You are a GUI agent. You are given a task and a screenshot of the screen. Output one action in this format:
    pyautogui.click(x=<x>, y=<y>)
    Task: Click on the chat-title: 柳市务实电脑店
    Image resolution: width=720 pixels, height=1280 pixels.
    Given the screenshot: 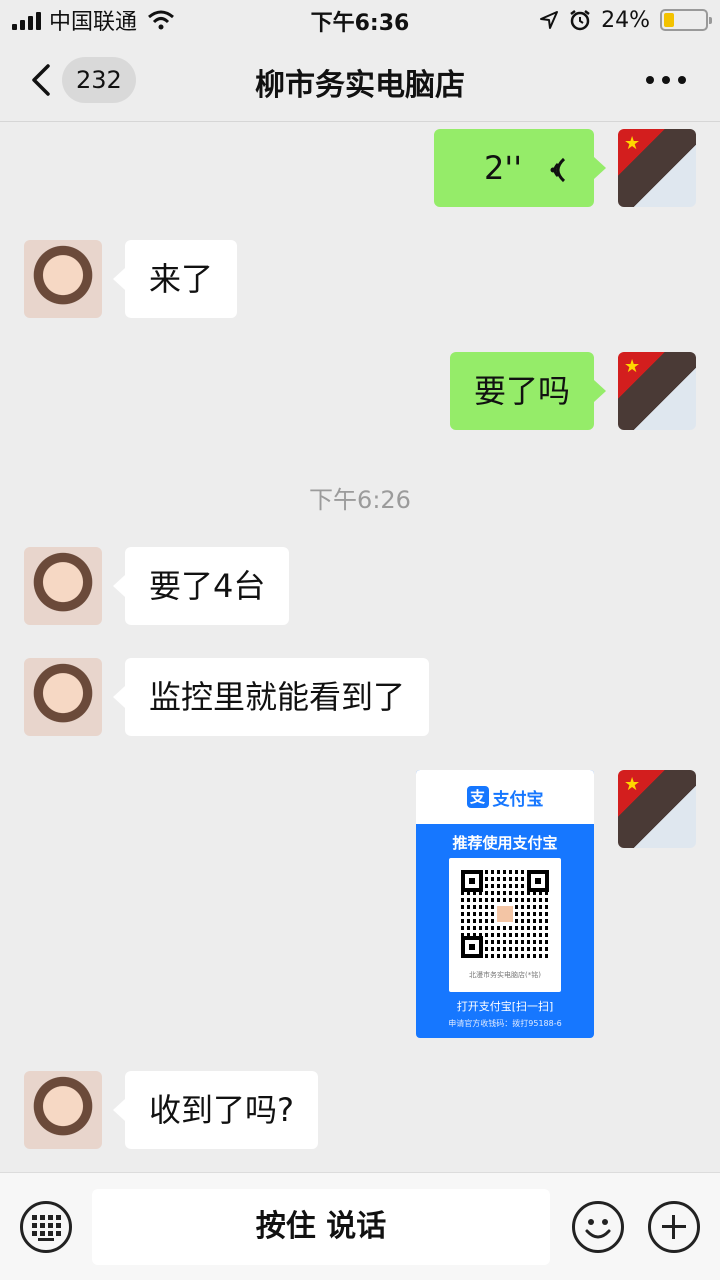 What is the action you would take?
    pyautogui.click(x=360, y=85)
    